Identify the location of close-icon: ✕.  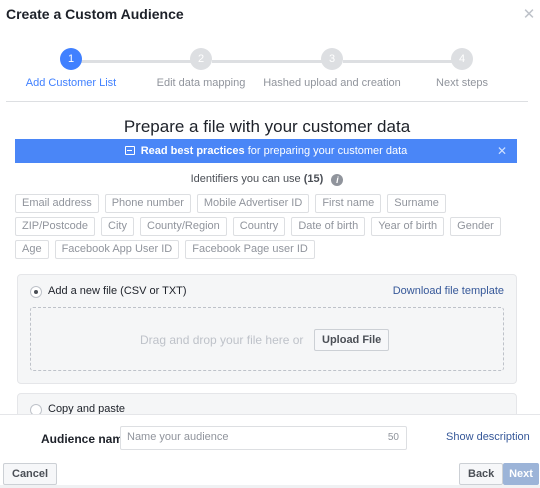
(529, 14).